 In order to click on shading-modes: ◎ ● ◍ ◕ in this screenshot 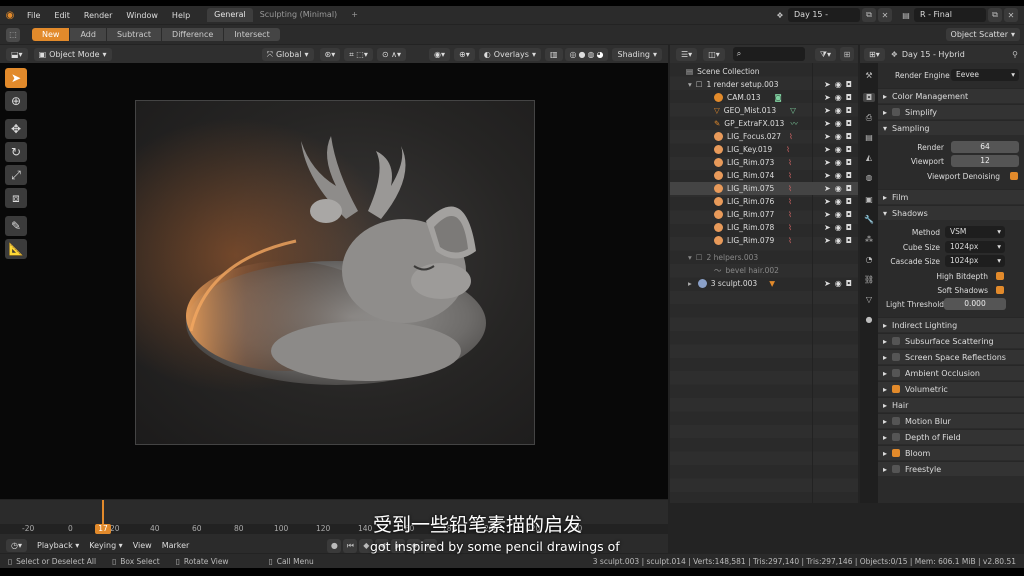, I will do `click(586, 54)`.